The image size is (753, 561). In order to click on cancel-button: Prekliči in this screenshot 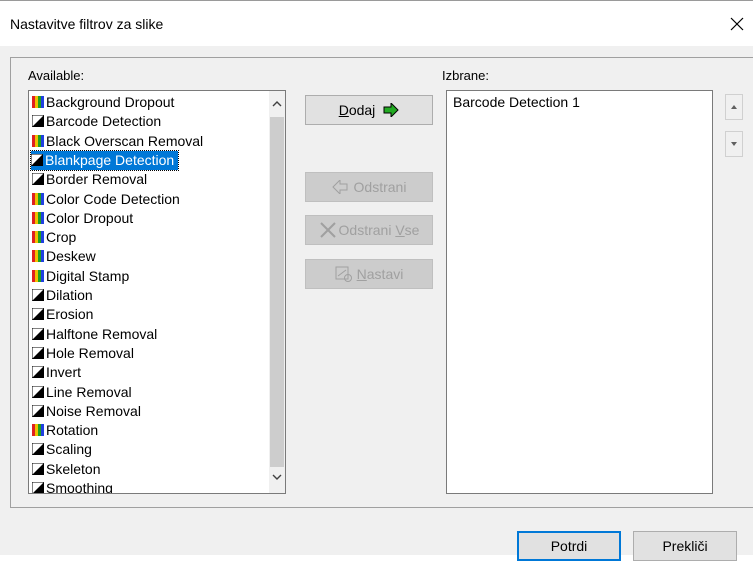, I will do `click(685, 546)`.